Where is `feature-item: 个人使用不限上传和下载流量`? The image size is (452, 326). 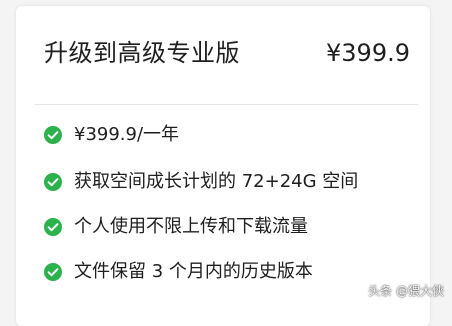 feature-item: 个人使用不限上传和下载流量 is located at coordinates (176, 227).